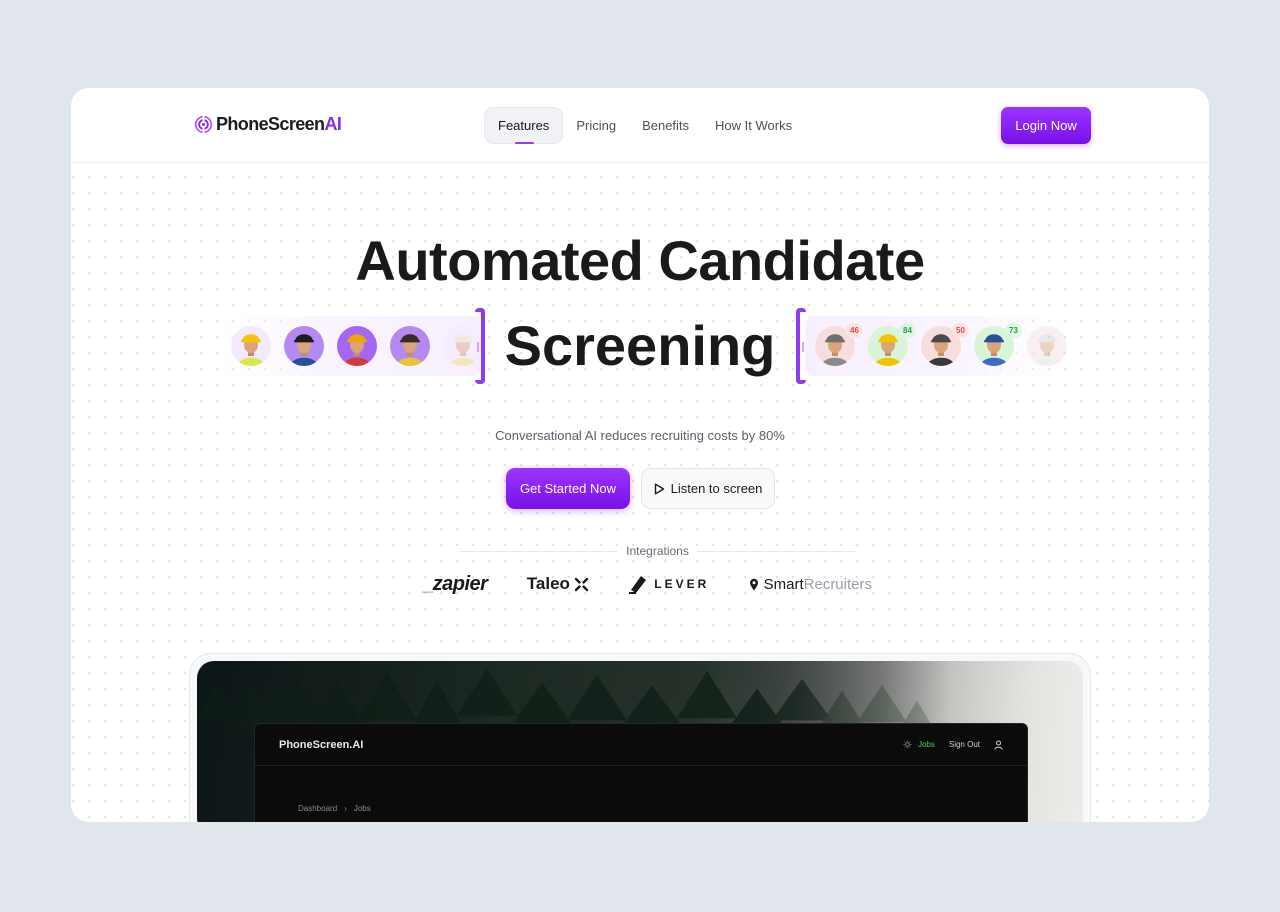 This screenshot has width=1280, height=912. What do you see at coordinates (964, 744) in the screenshot?
I see `app-nav-sign-out: Sign Out` at bounding box center [964, 744].